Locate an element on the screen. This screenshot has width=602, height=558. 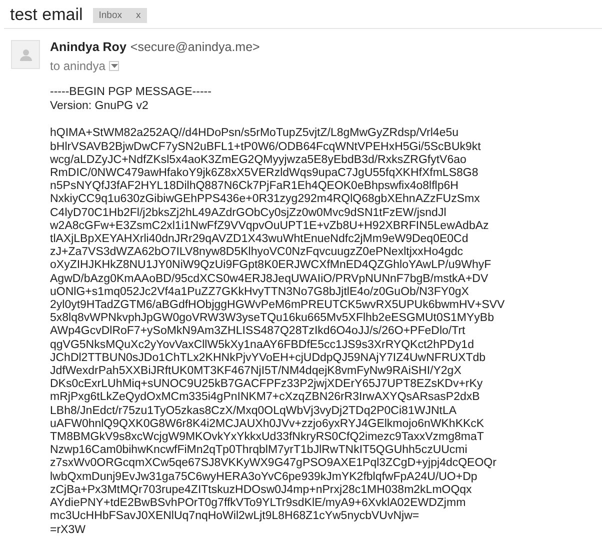
pgp-line: z7sxWv0ORGcqmXCw5qe67SJ8VKKyWX9G47gPSO9AXE1Pql3ZCgD+yjpj4dcQEOQr is located at coordinates (274, 464).